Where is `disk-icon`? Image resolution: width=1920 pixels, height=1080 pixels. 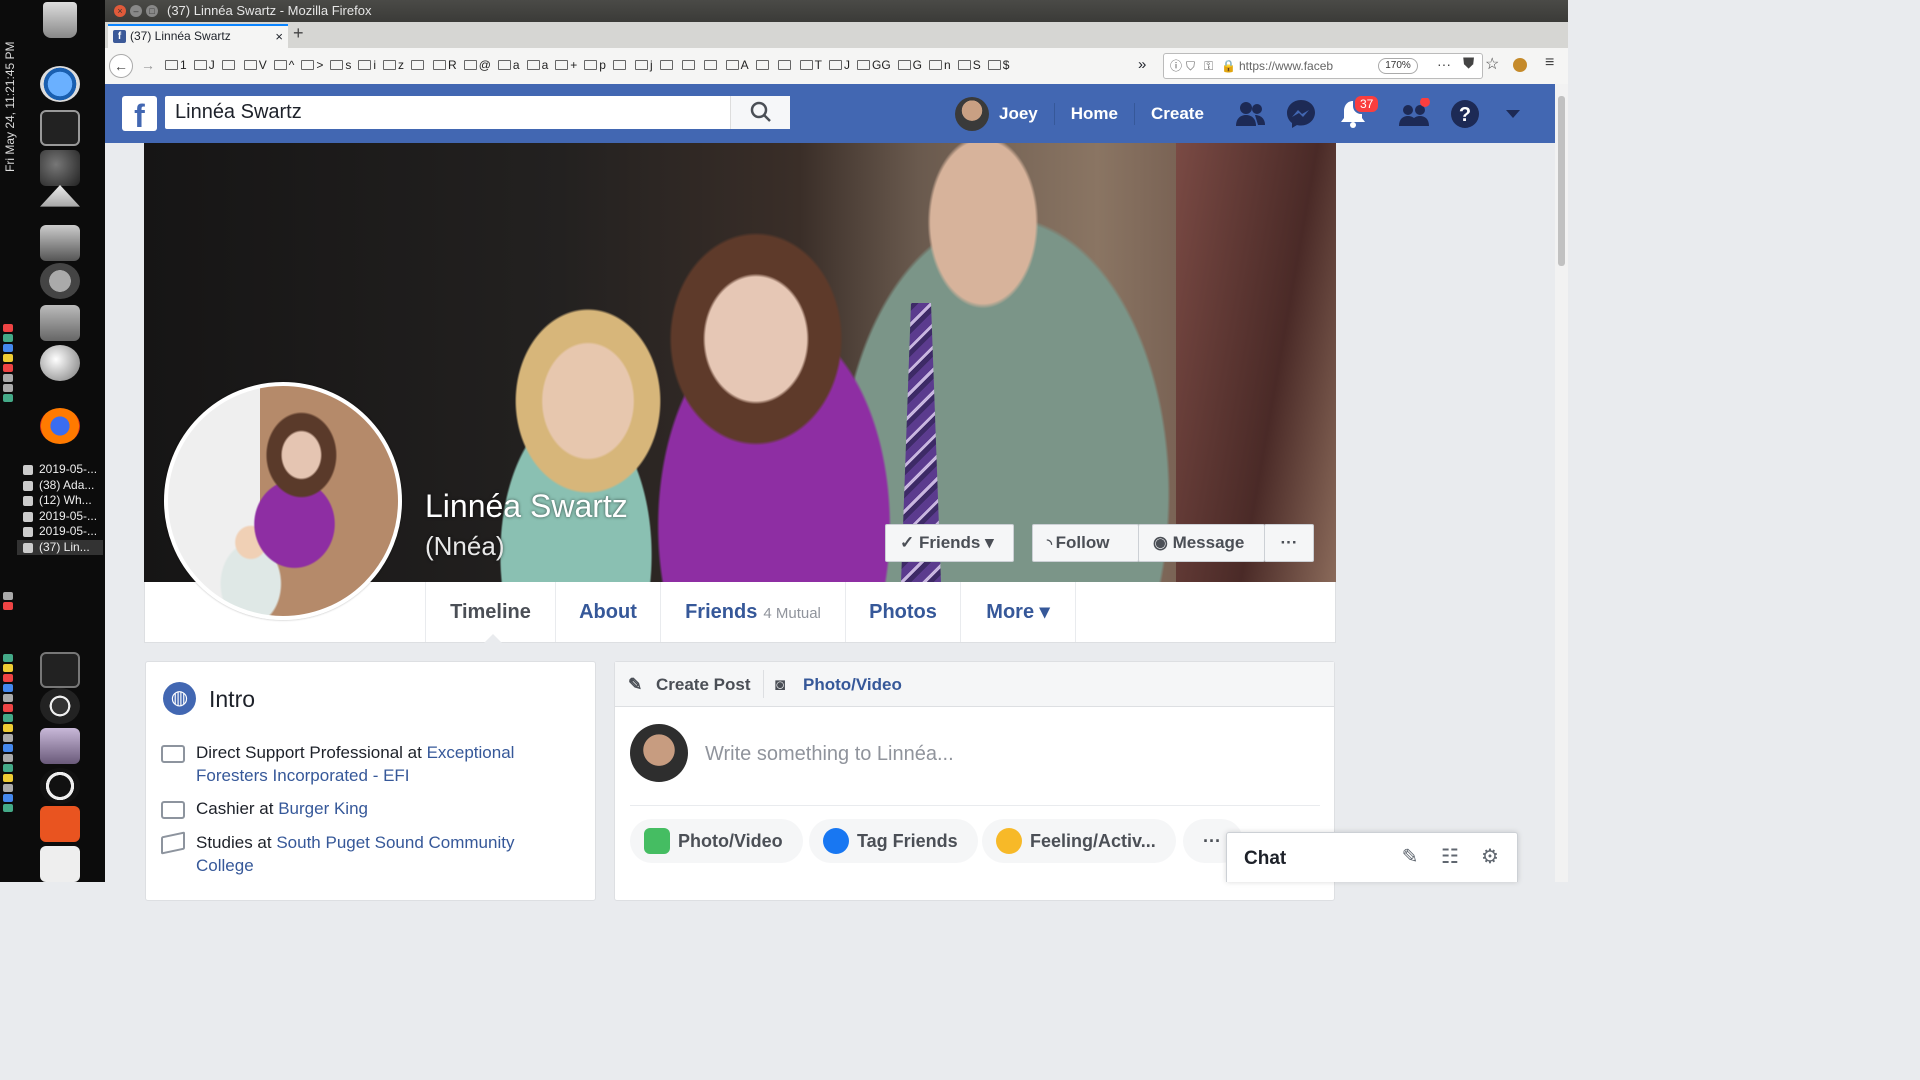 disk-icon is located at coordinates (60, 363).